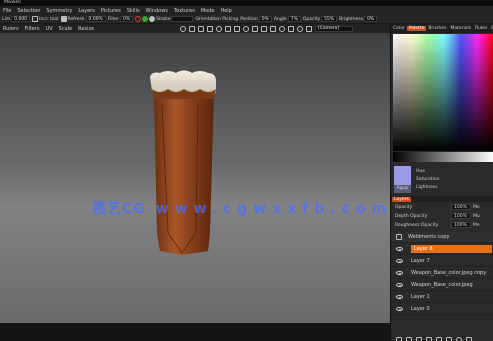 This screenshot has height=341, width=493. What do you see at coordinates (208, 11) in the screenshot?
I see `menu-mode: Mode` at bounding box center [208, 11].